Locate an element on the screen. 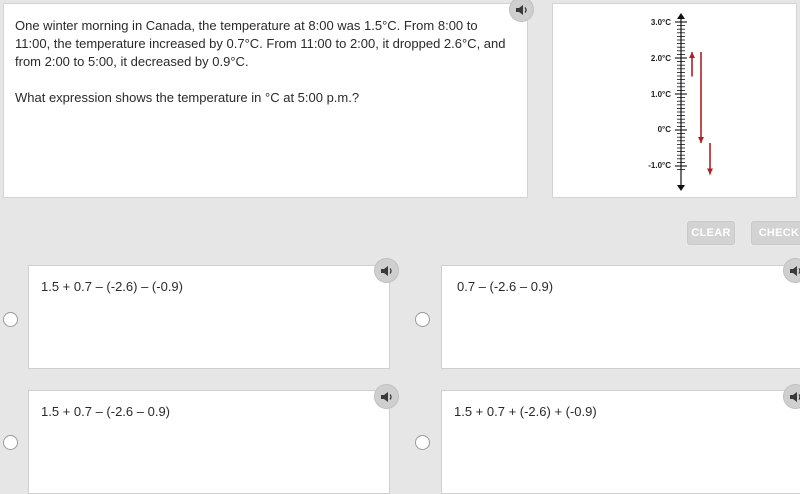 This screenshot has width=800, height=494. answer-option-4: 1.5 + 0.7 + (-2.6) + (-0.9) is located at coordinates (620, 442).